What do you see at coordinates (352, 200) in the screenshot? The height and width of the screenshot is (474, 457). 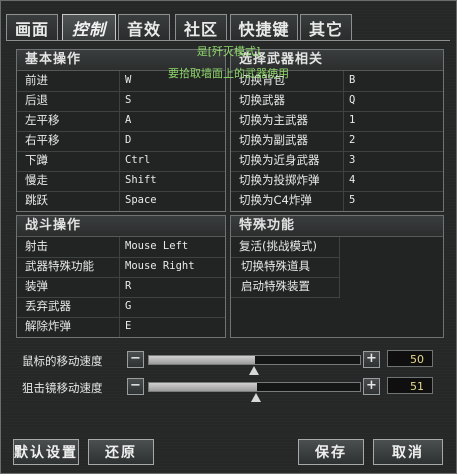 I see `key-value: 5` at bounding box center [352, 200].